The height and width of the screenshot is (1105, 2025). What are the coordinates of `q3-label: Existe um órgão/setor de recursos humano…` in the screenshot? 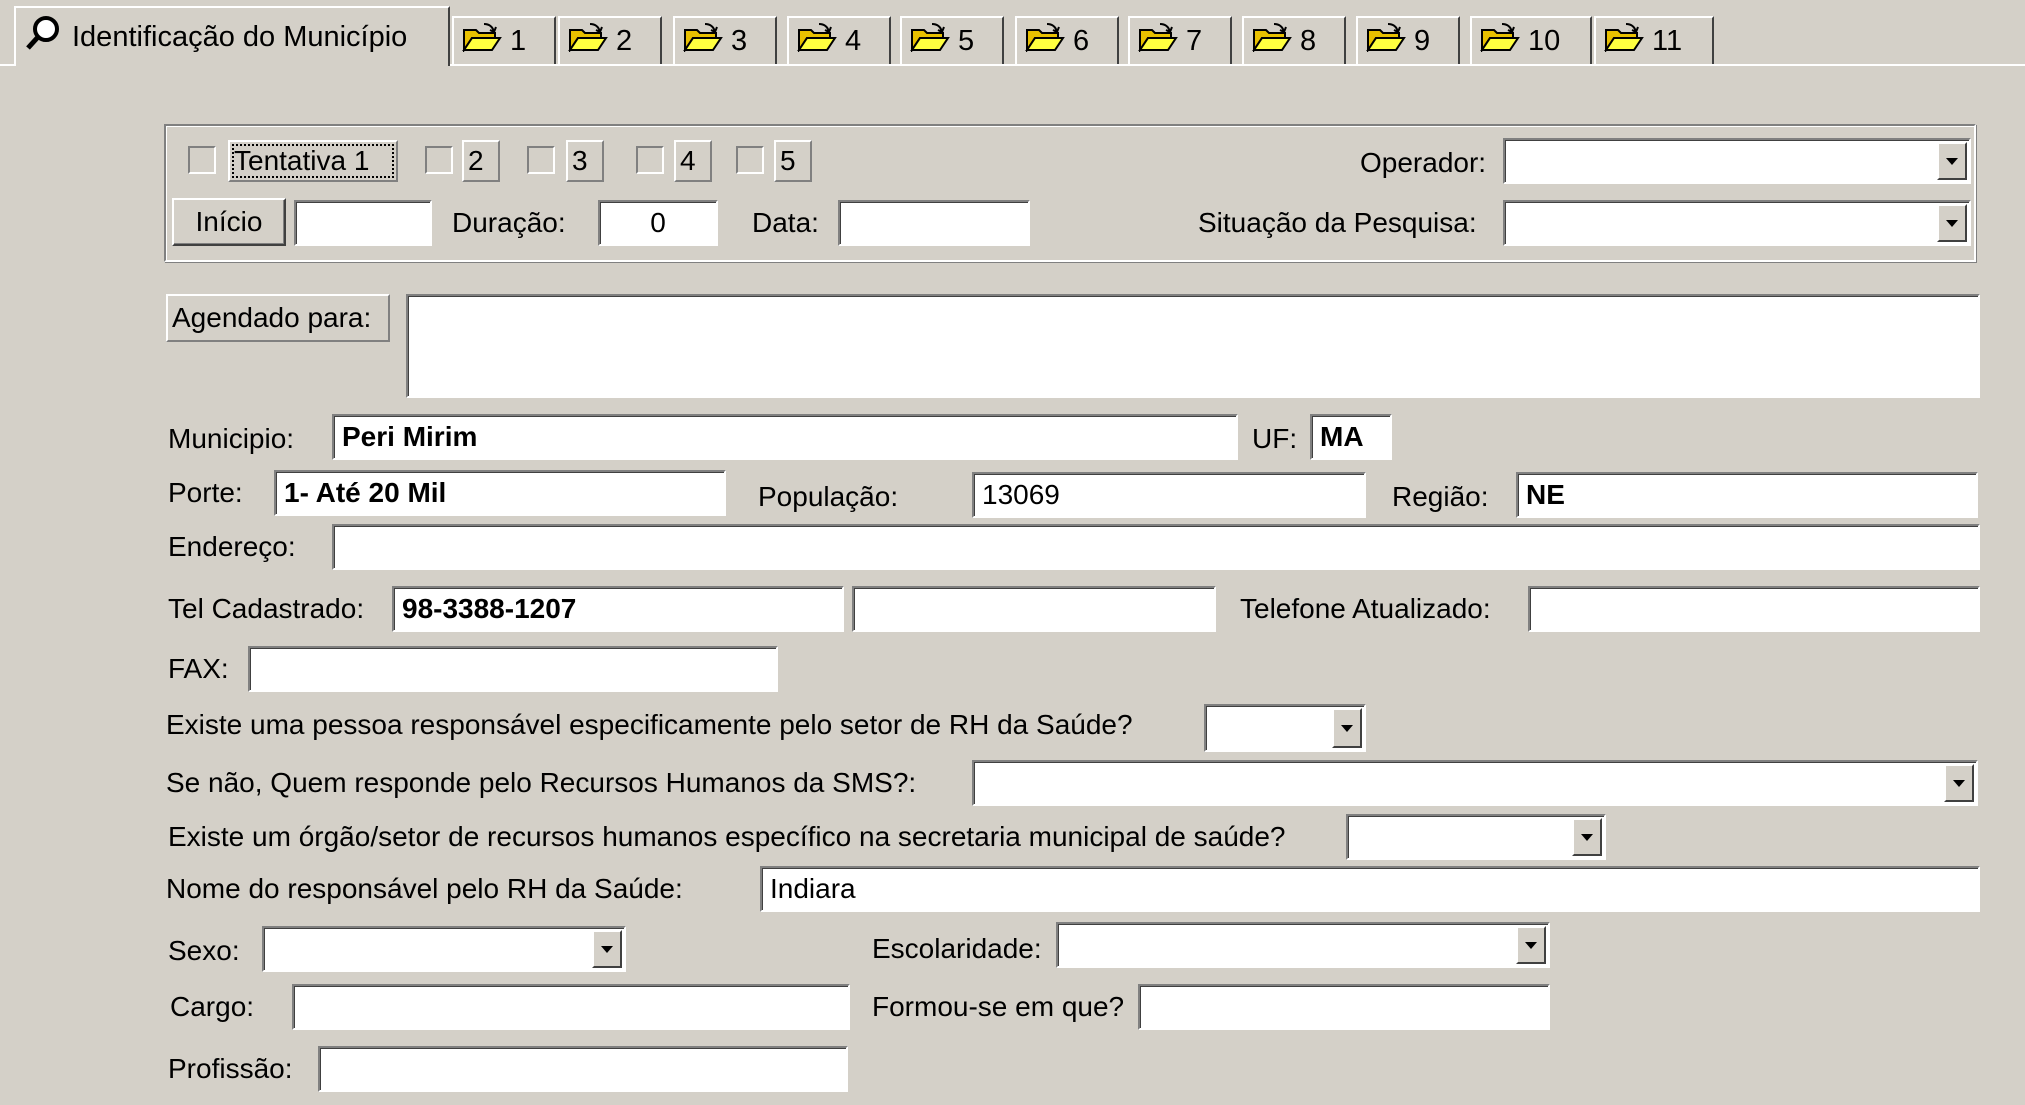 It's located at (727, 836).